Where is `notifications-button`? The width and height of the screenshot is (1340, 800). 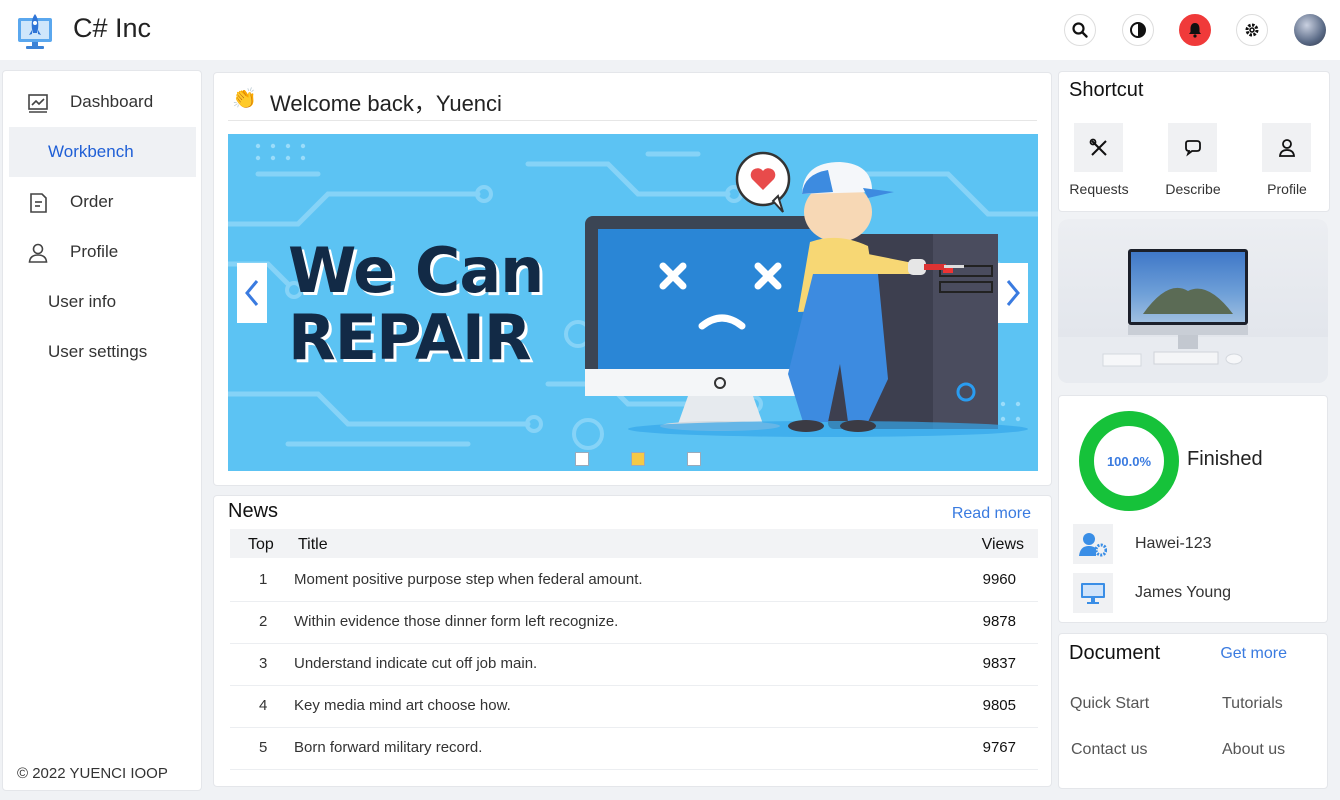 notifications-button is located at coordinates (1195, 30).